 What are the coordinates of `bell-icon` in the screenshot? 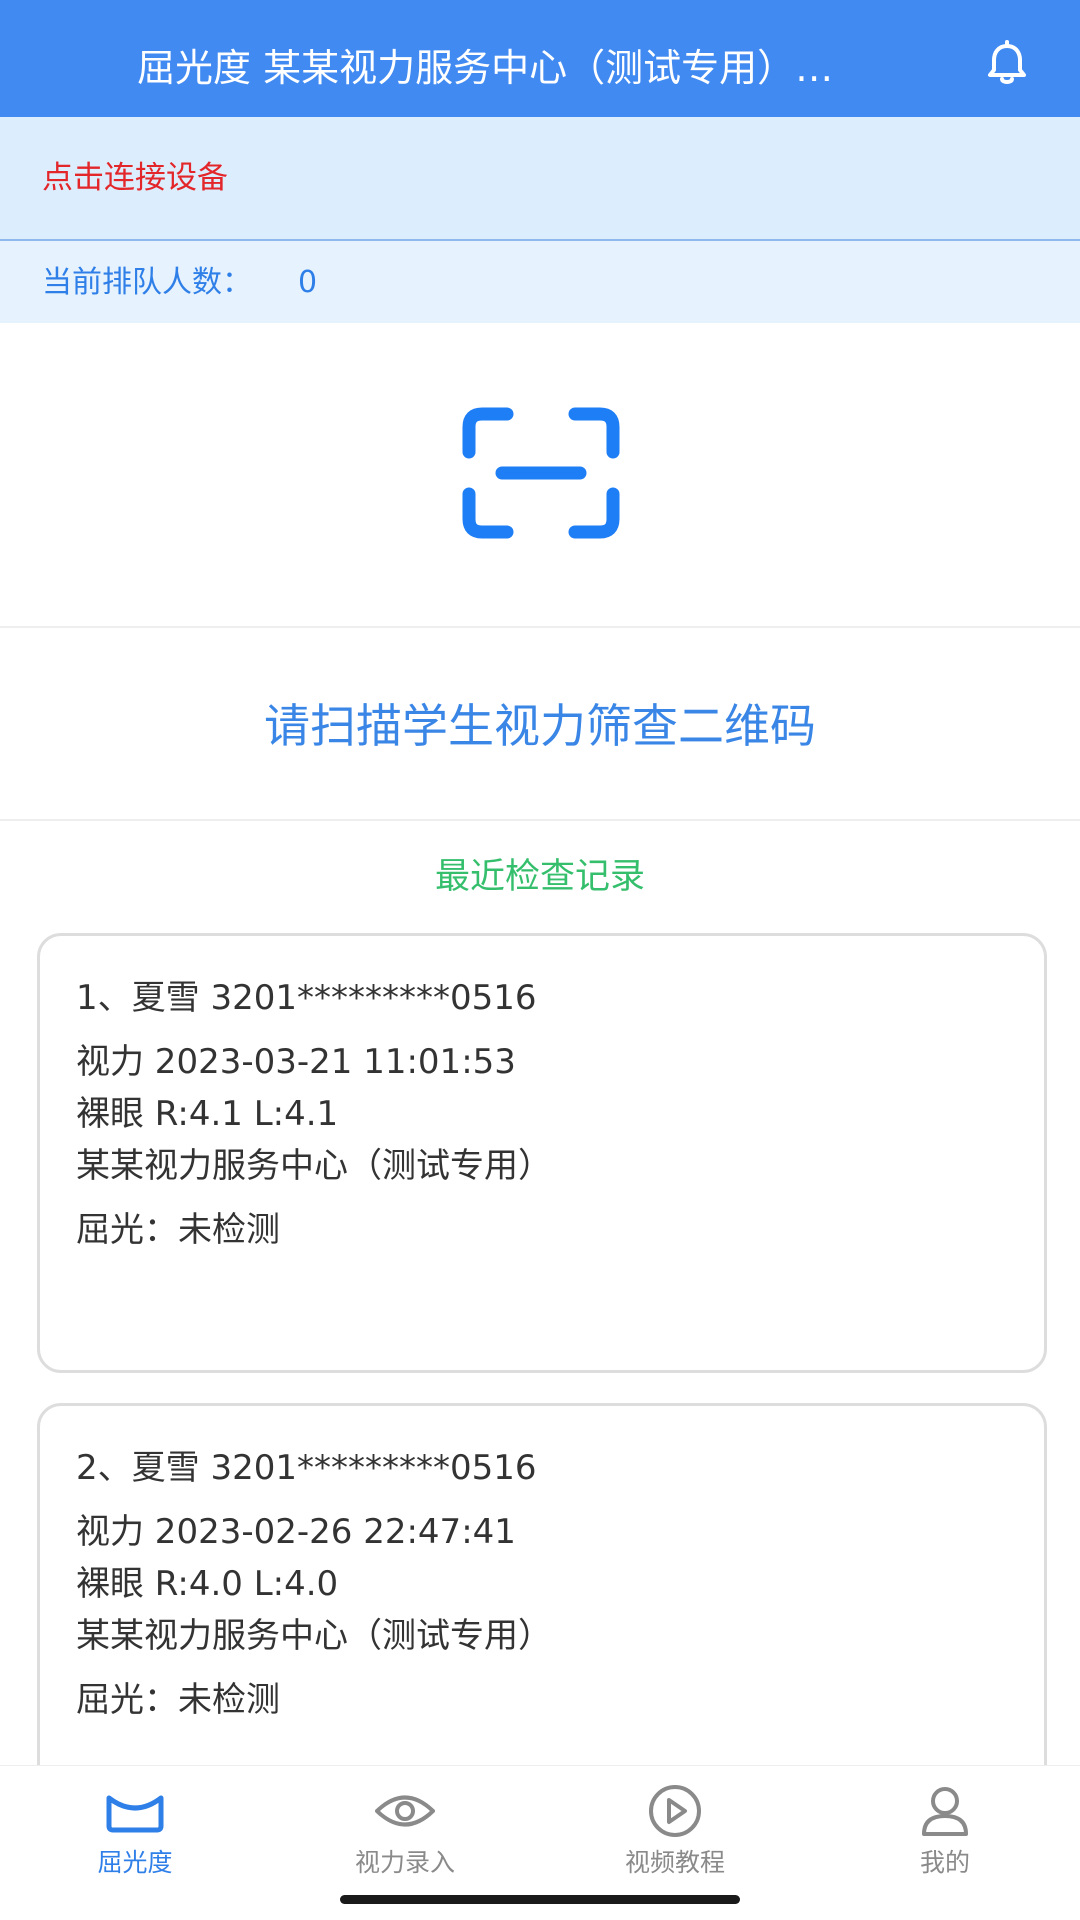 It's located at (1007, 65).